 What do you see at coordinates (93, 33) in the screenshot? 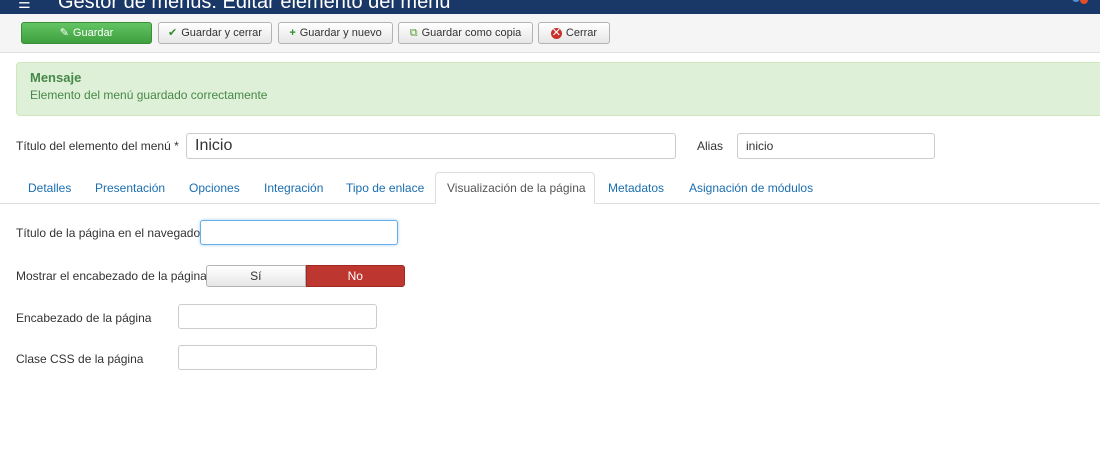
I see `save-button-label: Guardar` at bounding box center [93, 33].